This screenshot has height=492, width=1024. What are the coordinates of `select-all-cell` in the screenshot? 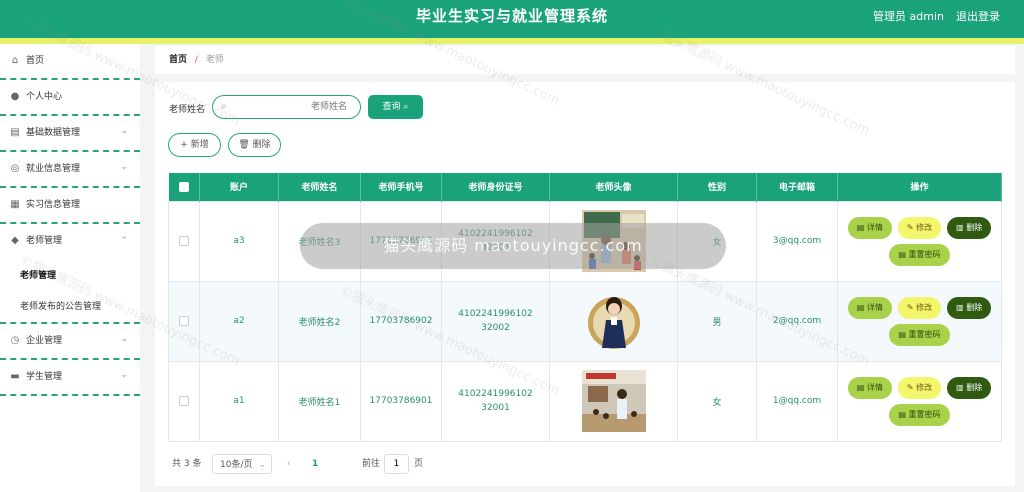 It's located at (184, 187).